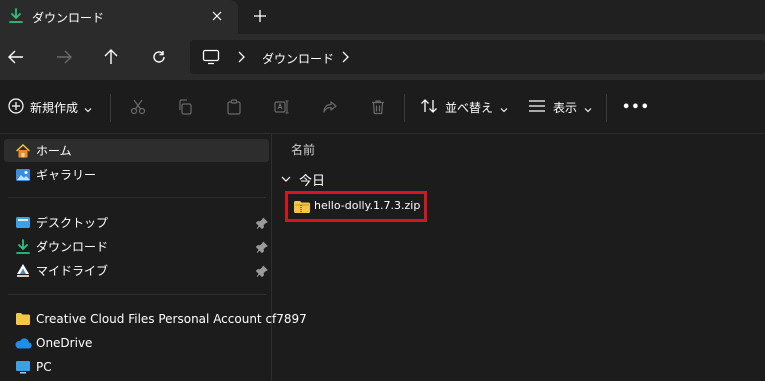 The height and width of the screenshot is (381, 765). What do you see at coordinates (367, 205) in the screenshot?
I see `file-name: hello-dolly.1.7.3.zip` at bounding box center [367, 205].